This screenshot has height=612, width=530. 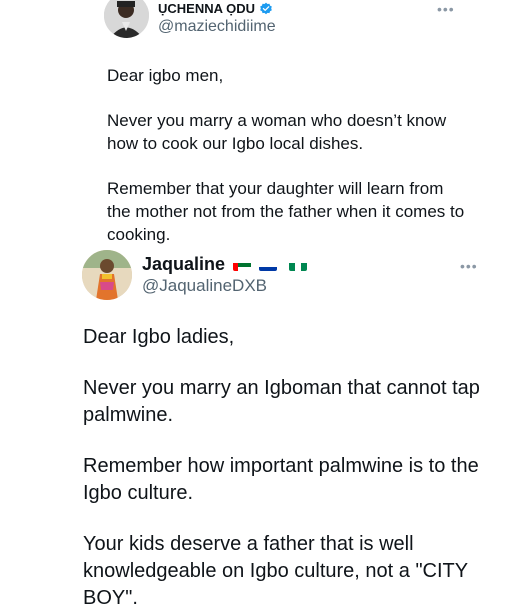 What do you see at coordinates (298, 265) in the screenshot?
I see `nigeria-flag-icon` at bounding box center [298, 265].